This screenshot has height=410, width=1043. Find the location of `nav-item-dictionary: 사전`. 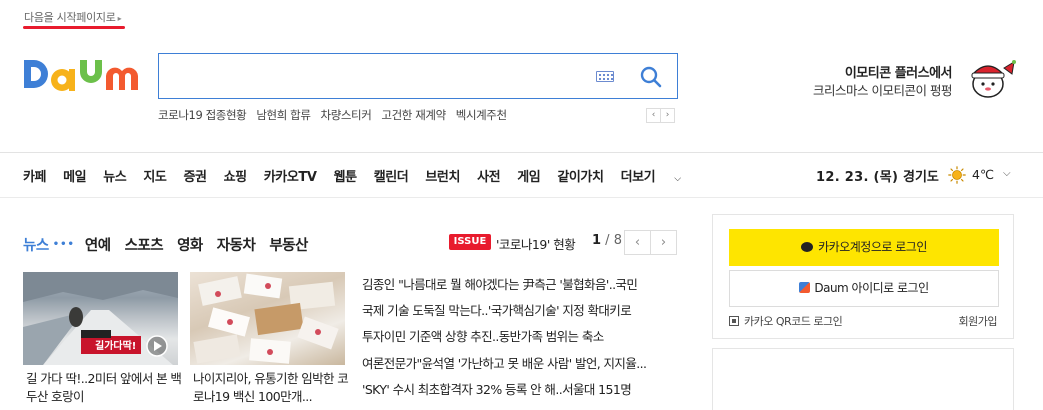

nav-item-dictionary: 사전 is located at coordinates (489, 175).